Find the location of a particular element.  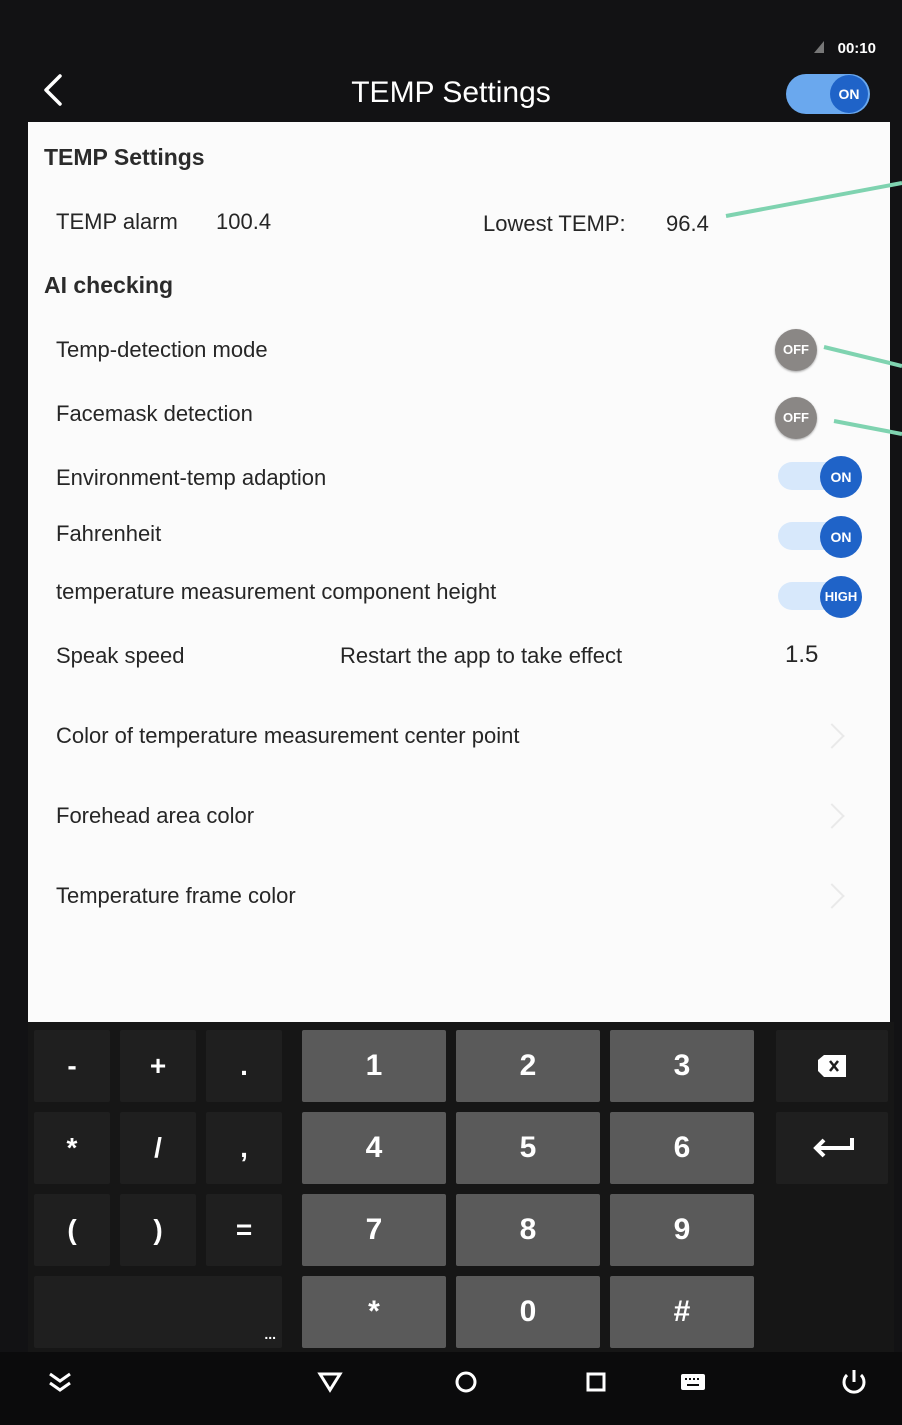

enter-icon is located at coordinates (833, 1148).